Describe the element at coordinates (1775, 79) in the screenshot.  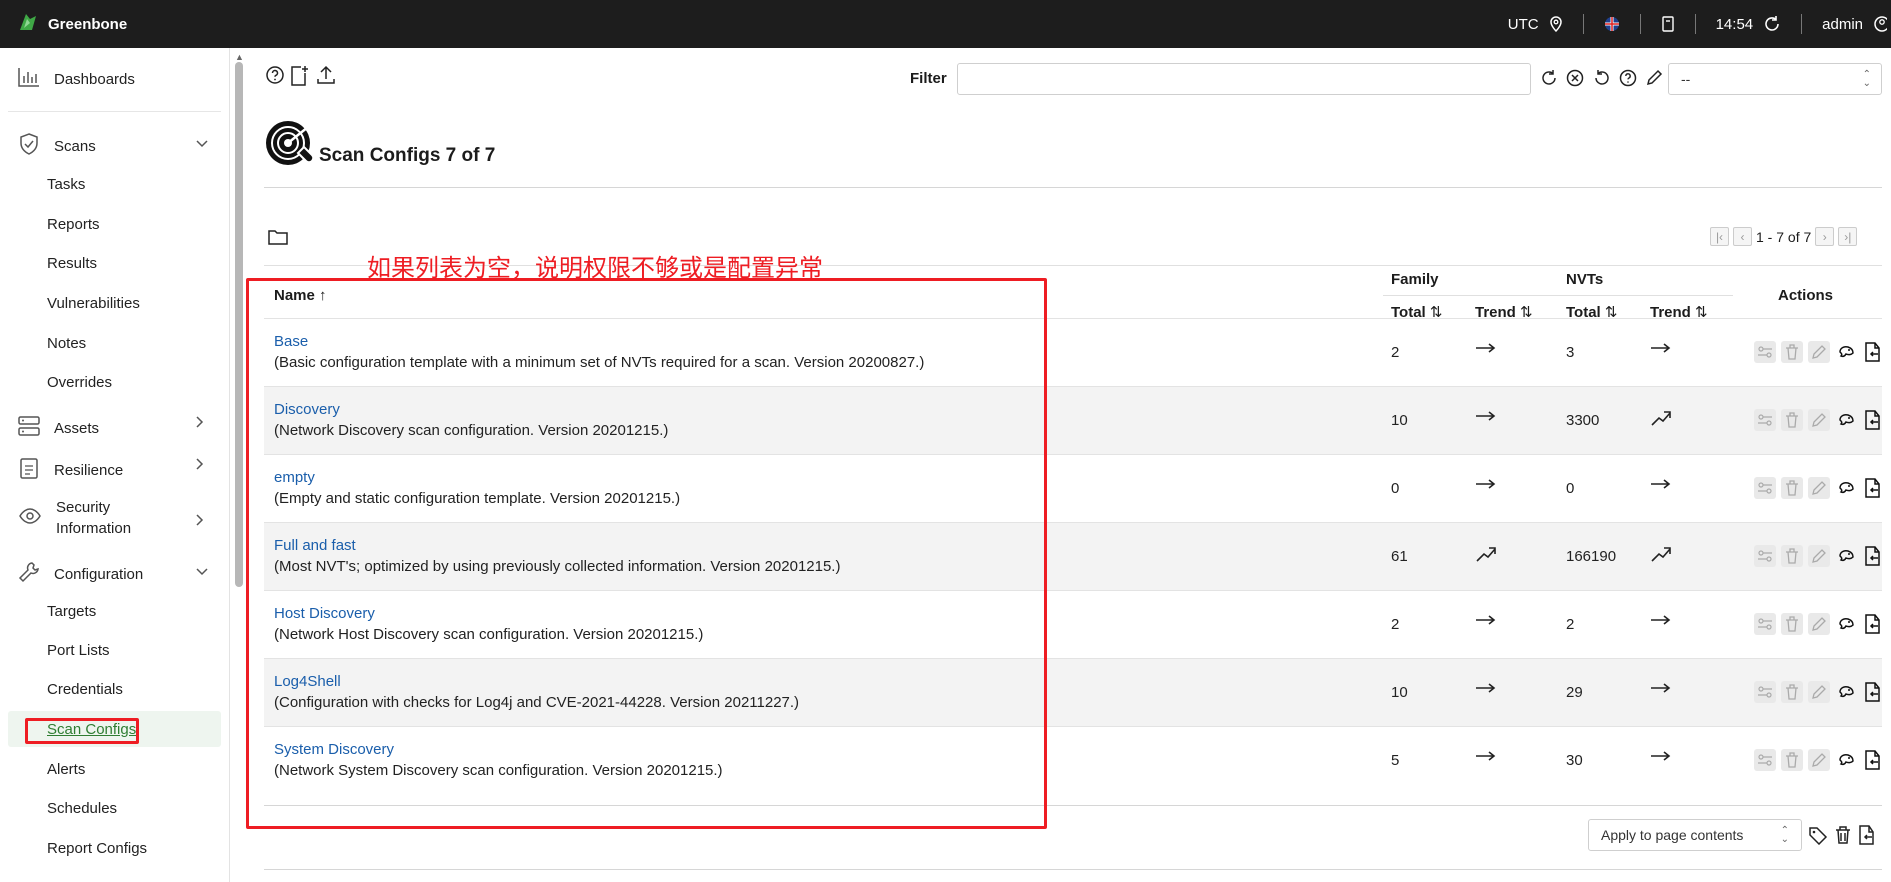
I see `filter-select: -- ⌃ ⌄` at that location.